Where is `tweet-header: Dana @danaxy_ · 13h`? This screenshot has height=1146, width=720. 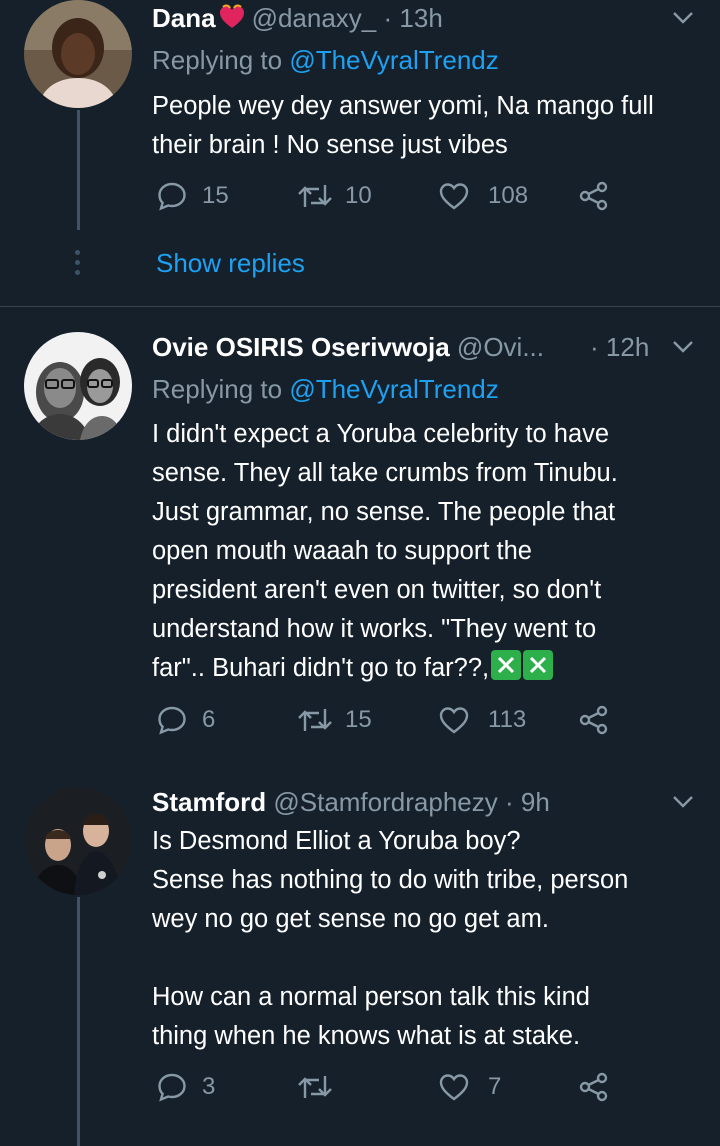
tweet-header: Dana @danaxy_ · 13h is located at coordinates (297, 20).